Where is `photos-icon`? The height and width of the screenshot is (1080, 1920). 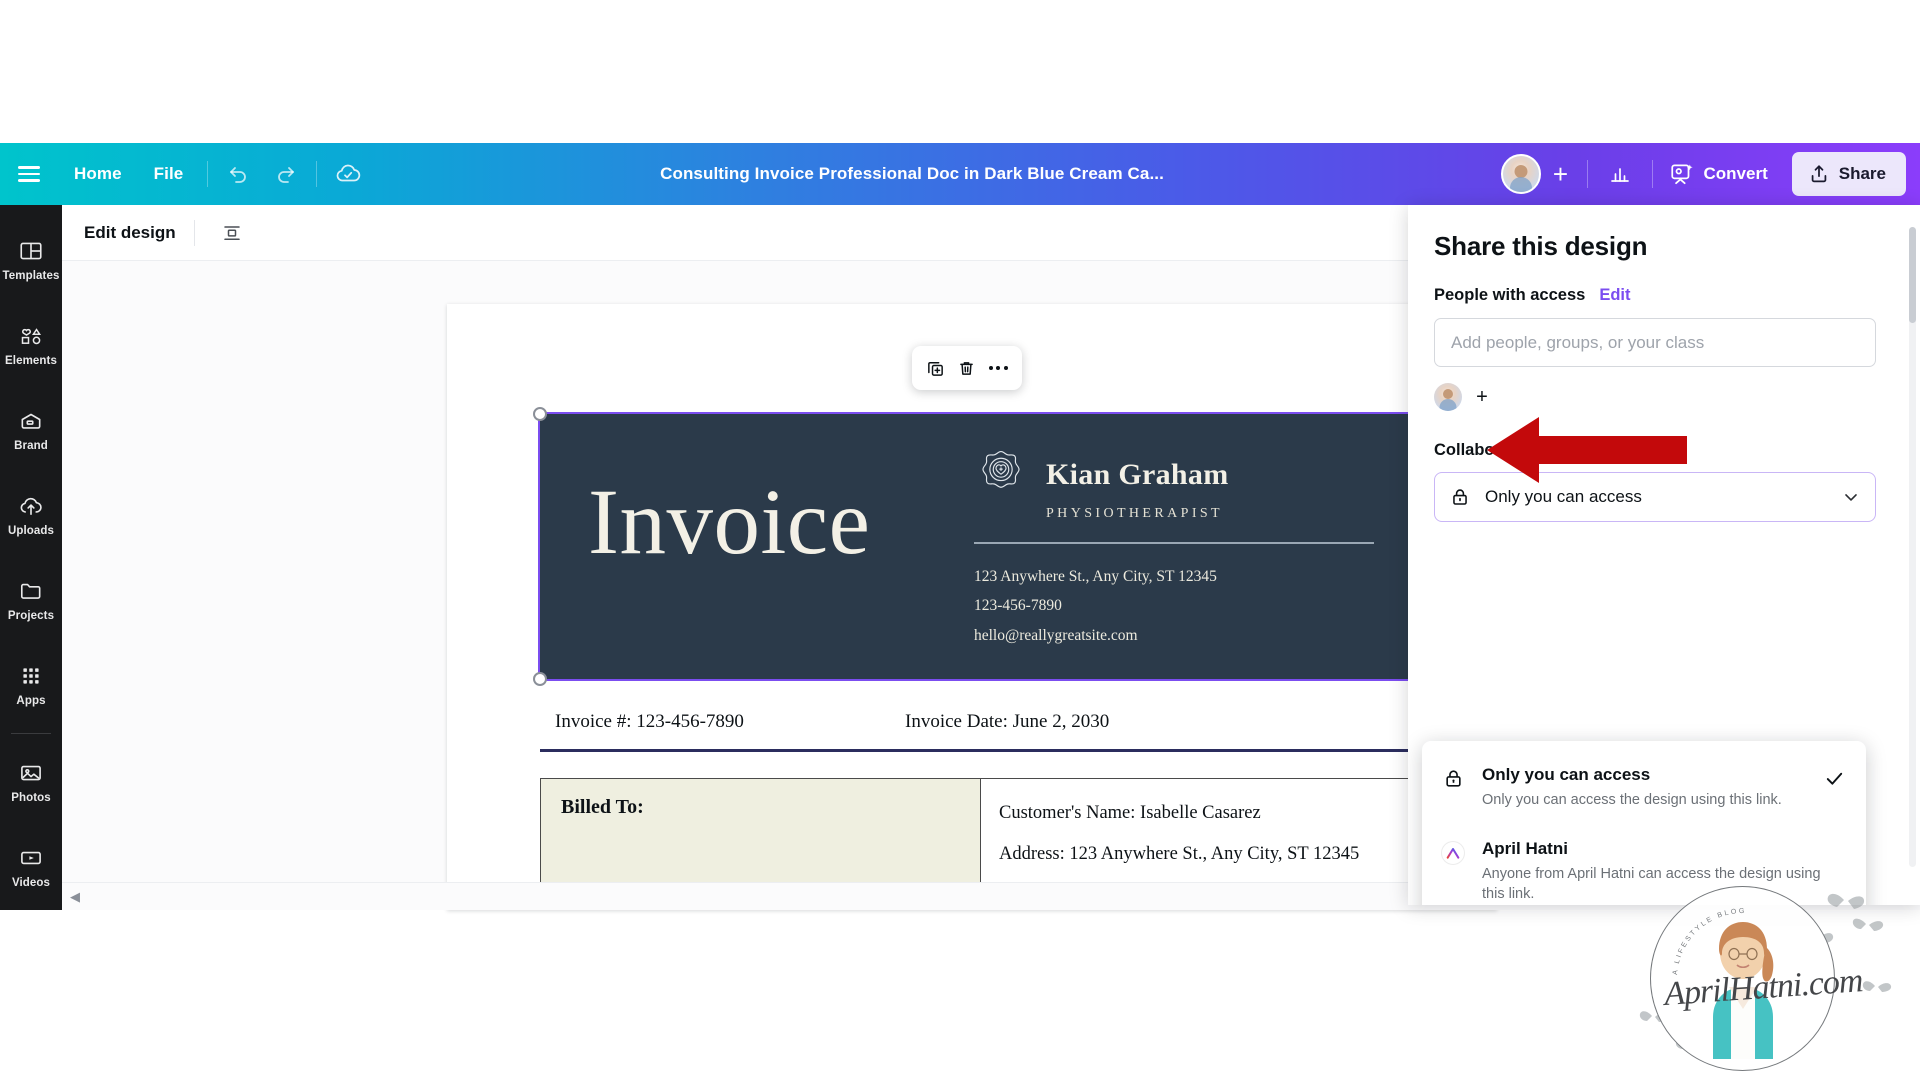
photos-icon is located at coordinates (31, 773).